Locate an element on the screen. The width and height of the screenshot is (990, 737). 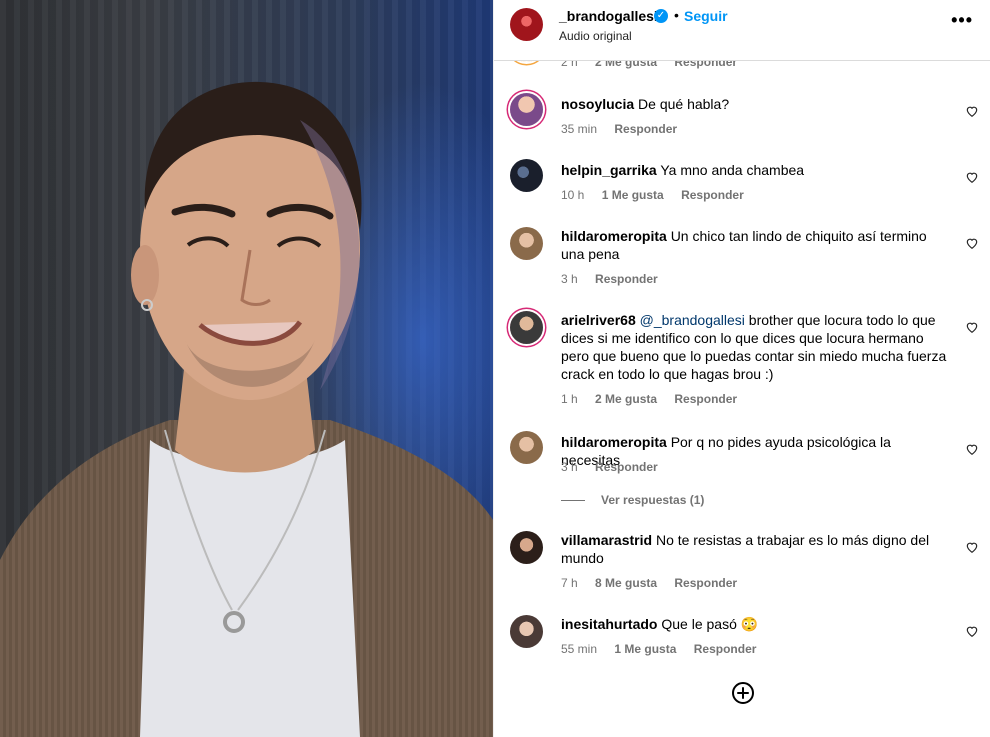
more-horizontal-icon: ••• is located at coordinates (962, 20).